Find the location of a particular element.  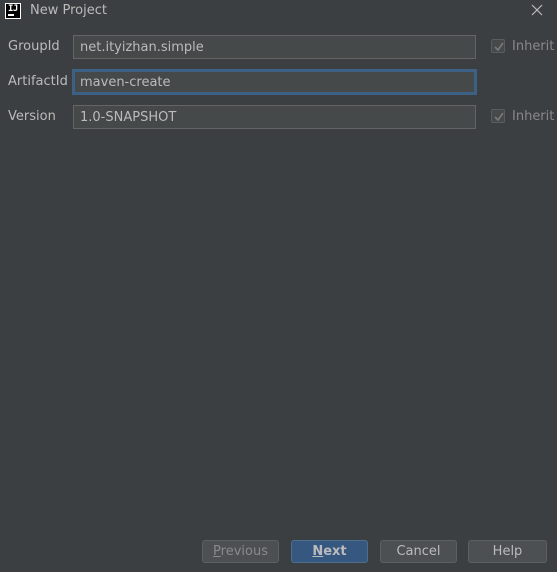

next-button: Next is located at coordinates (329, 551).